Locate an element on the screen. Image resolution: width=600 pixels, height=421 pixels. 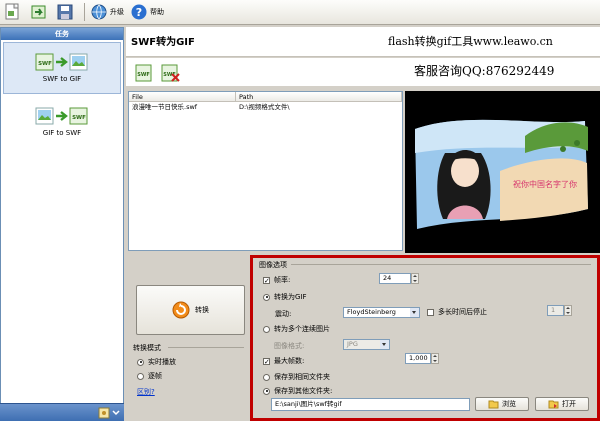
convert-label: 转换 is located at coordinates (202, 310).